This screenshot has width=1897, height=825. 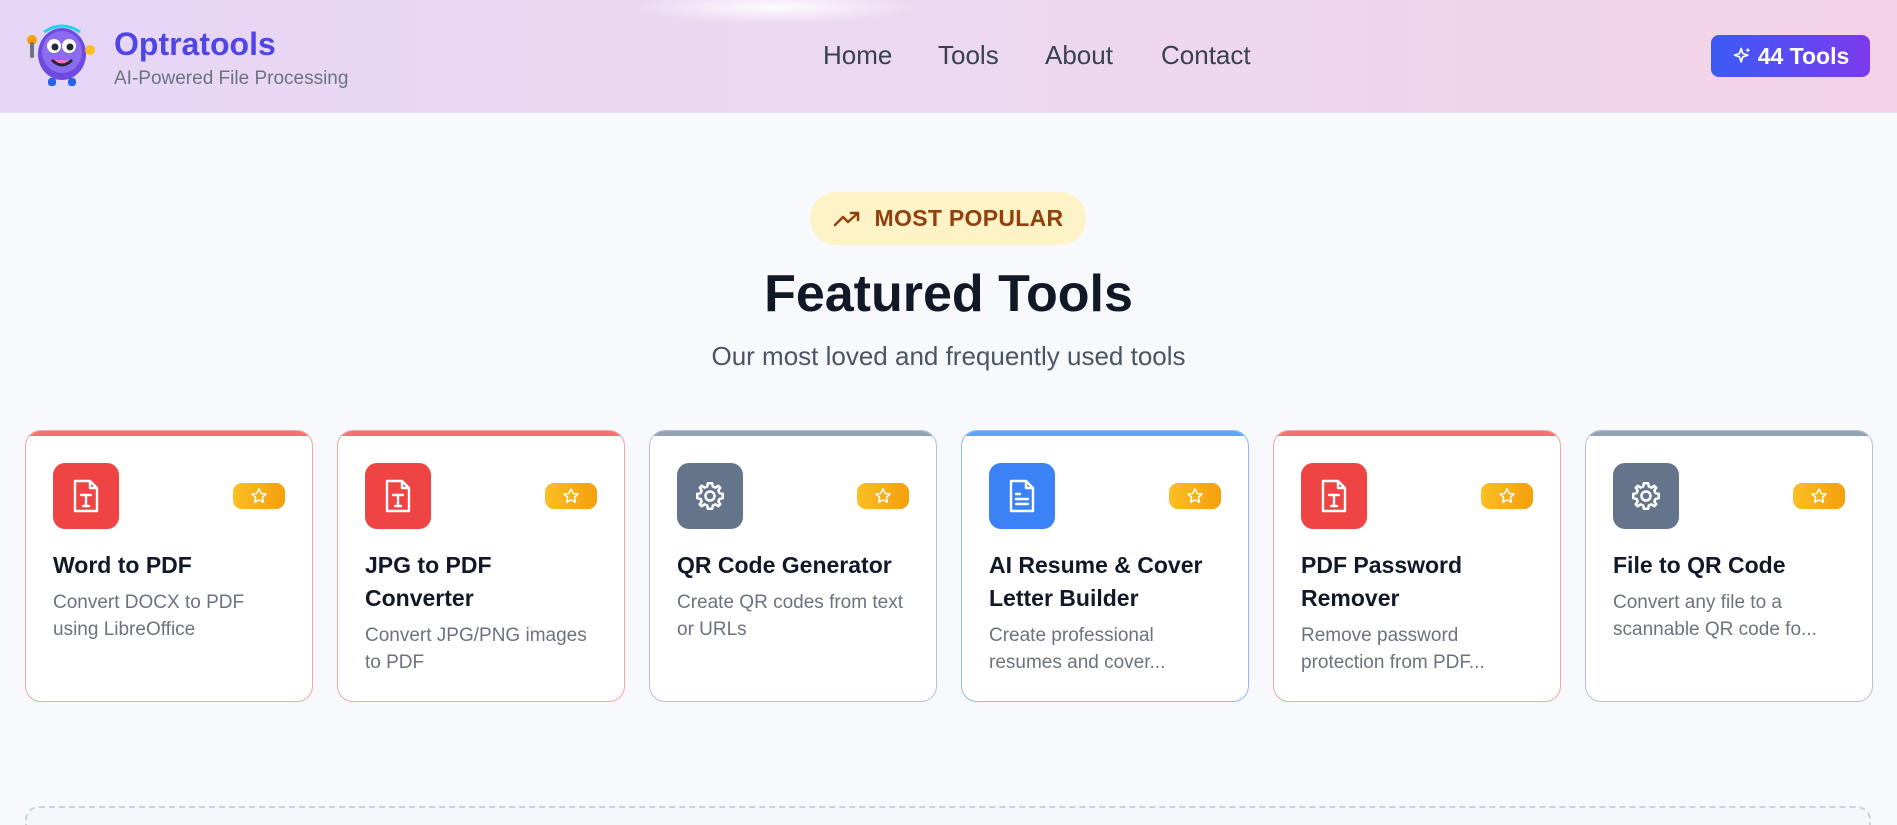 What do you see at coordinates (476, 649) in the screenshot?
I see `card-description: Convert JPG/PNG images to PDF` at bounding box center [476, 649].